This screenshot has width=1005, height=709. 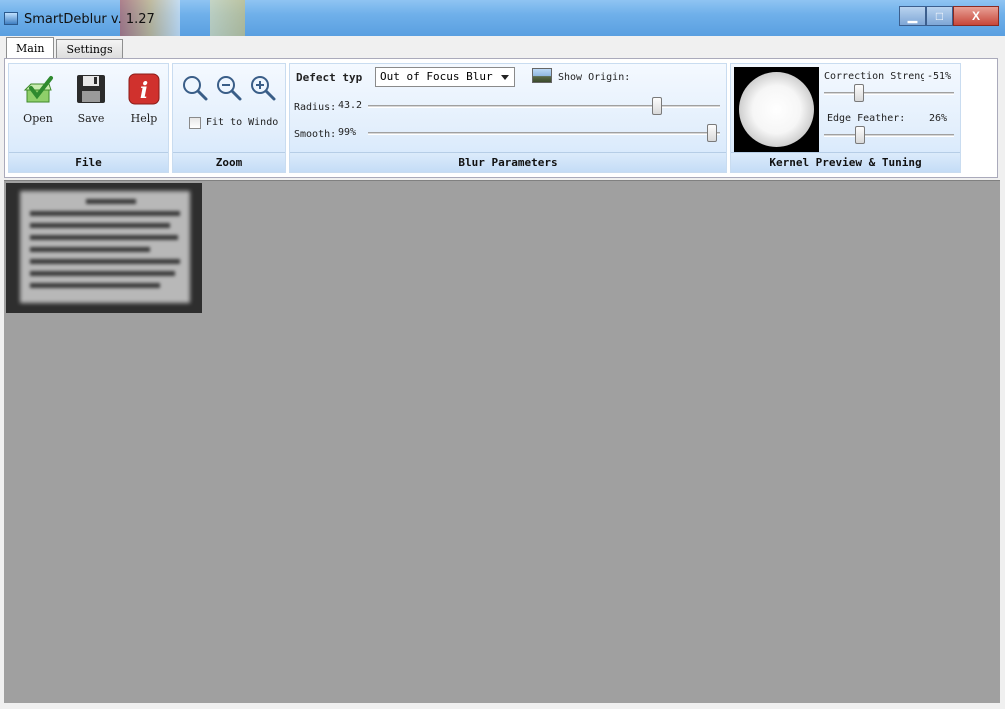 I want to click on tab-settings: Settings, so click(x=89, y=49).